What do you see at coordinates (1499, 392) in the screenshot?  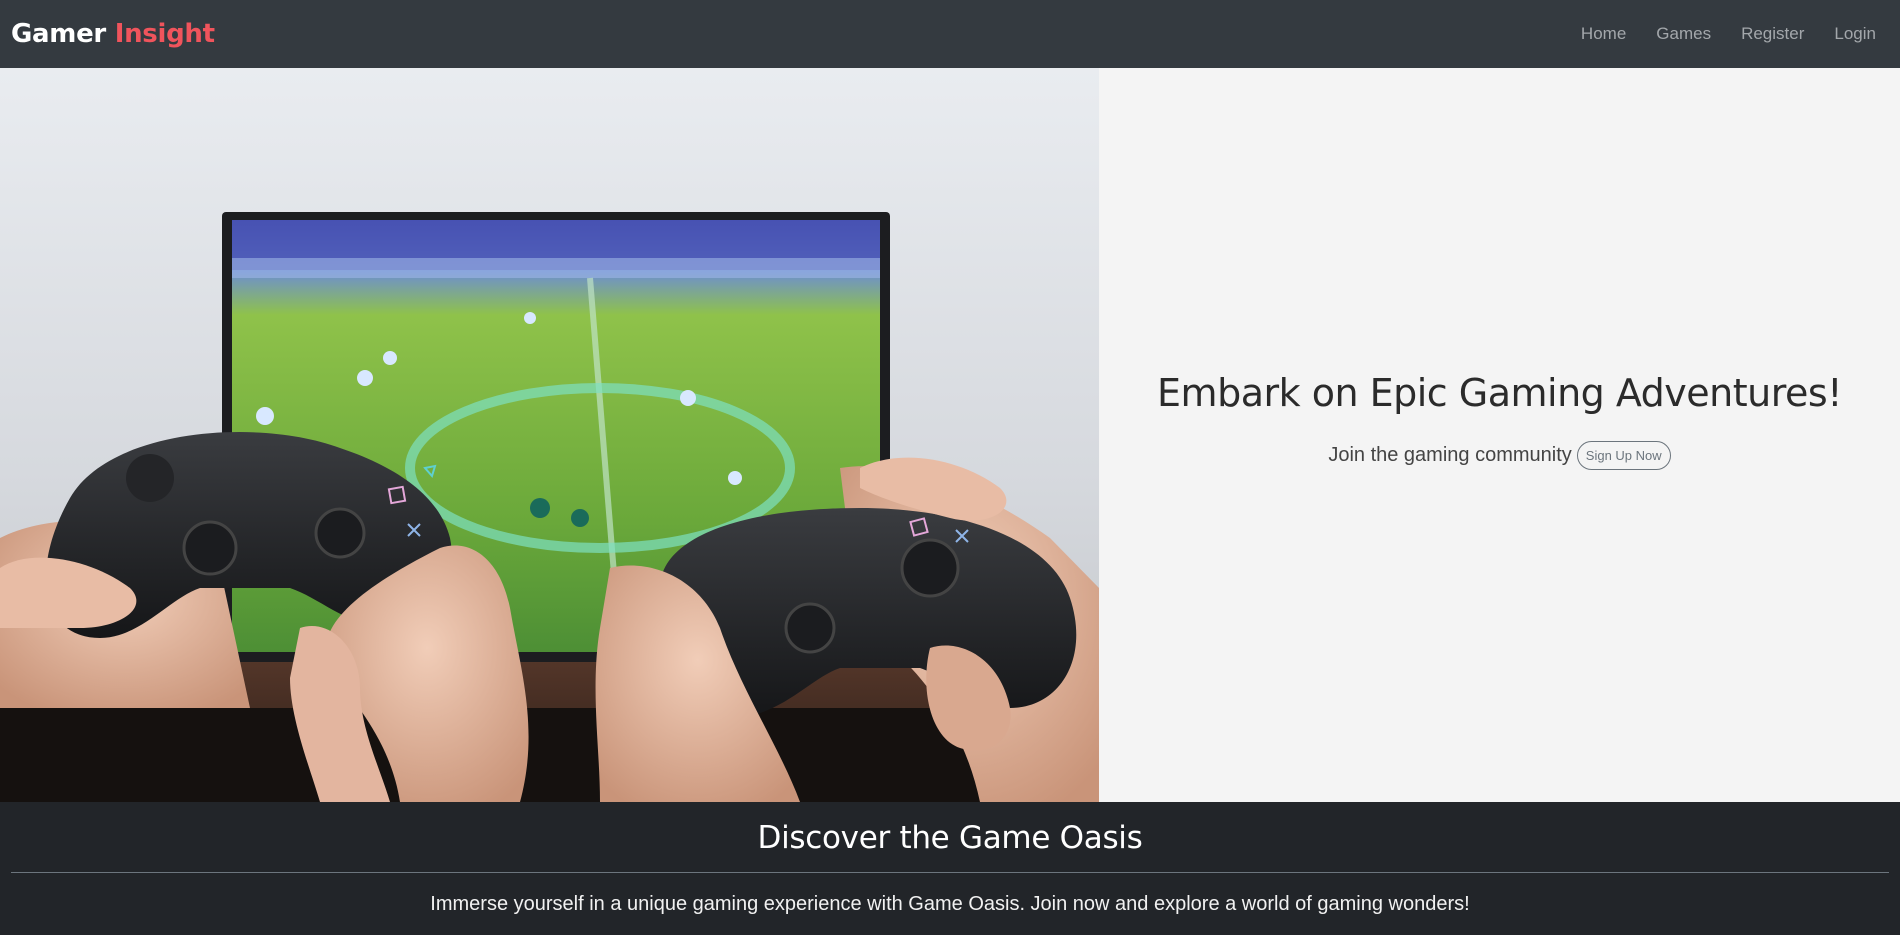 I see `hero-title: Embark on Epic Gaming Adventures!` at bounding box center [1499, 392].